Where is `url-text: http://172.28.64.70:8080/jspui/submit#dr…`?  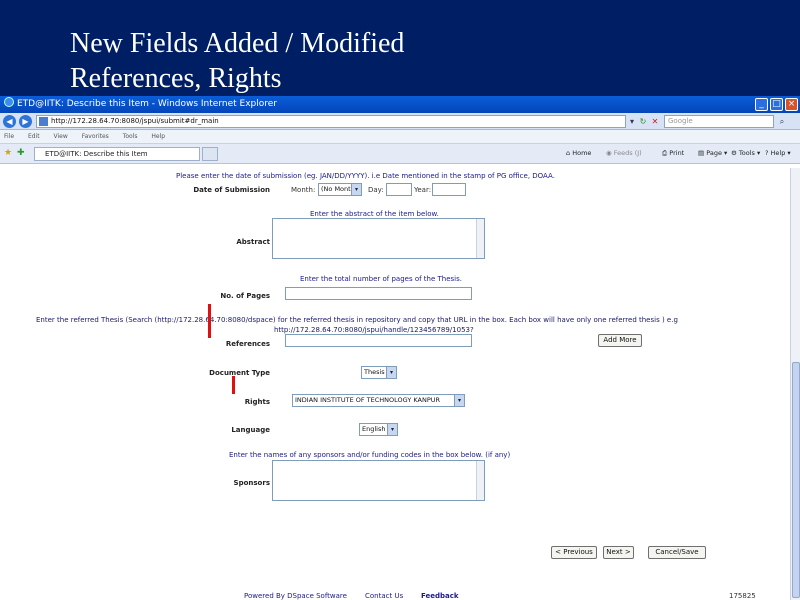 url-text: http://172.28.64.70:8080/jspui/submit#dr… is located at coordinates (135, 121).